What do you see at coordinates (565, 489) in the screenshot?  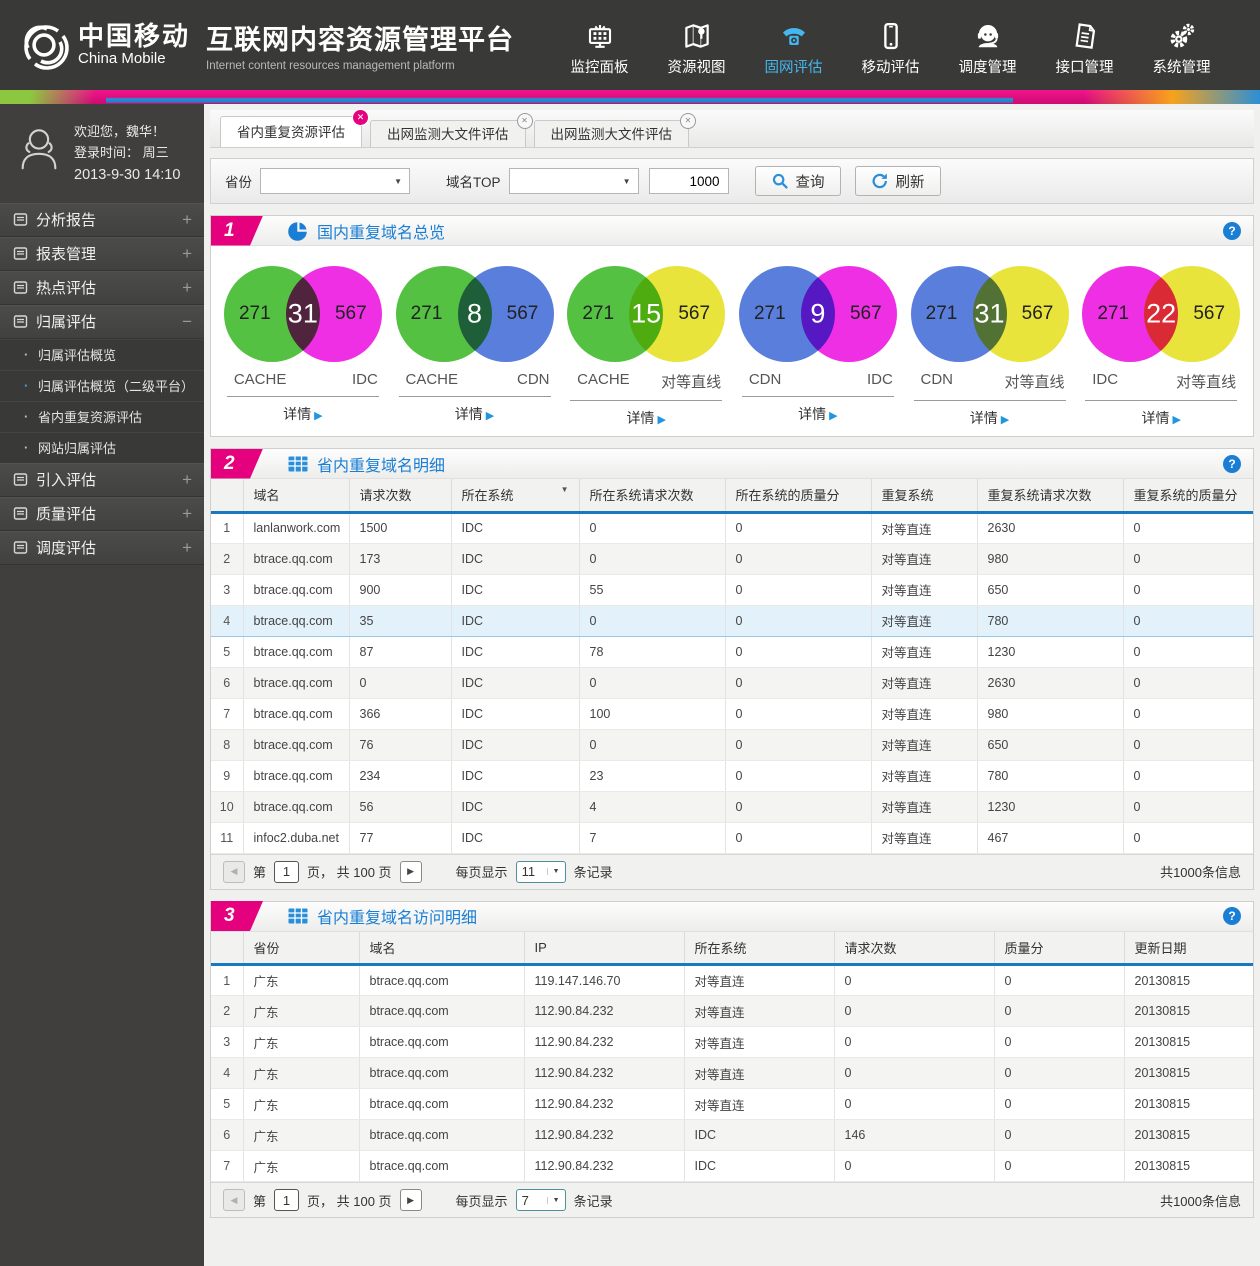 I see `sort-caret-icon: ▼` at bounding box center [565, 489].